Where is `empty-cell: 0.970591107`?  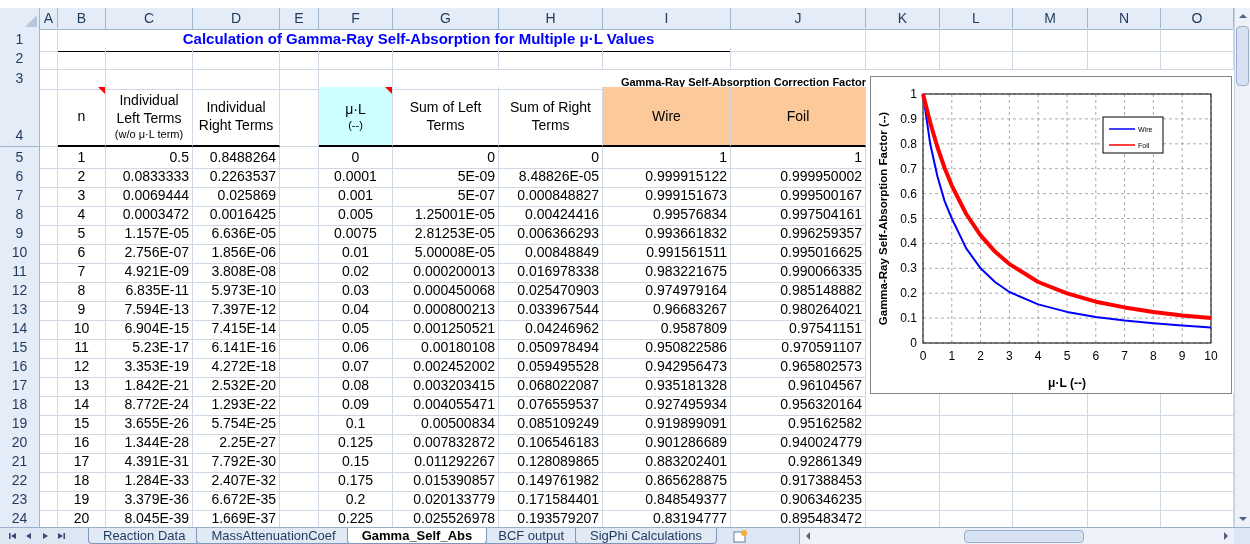 empty-cell: 0.970591107 is located at coordinates (798, 348).